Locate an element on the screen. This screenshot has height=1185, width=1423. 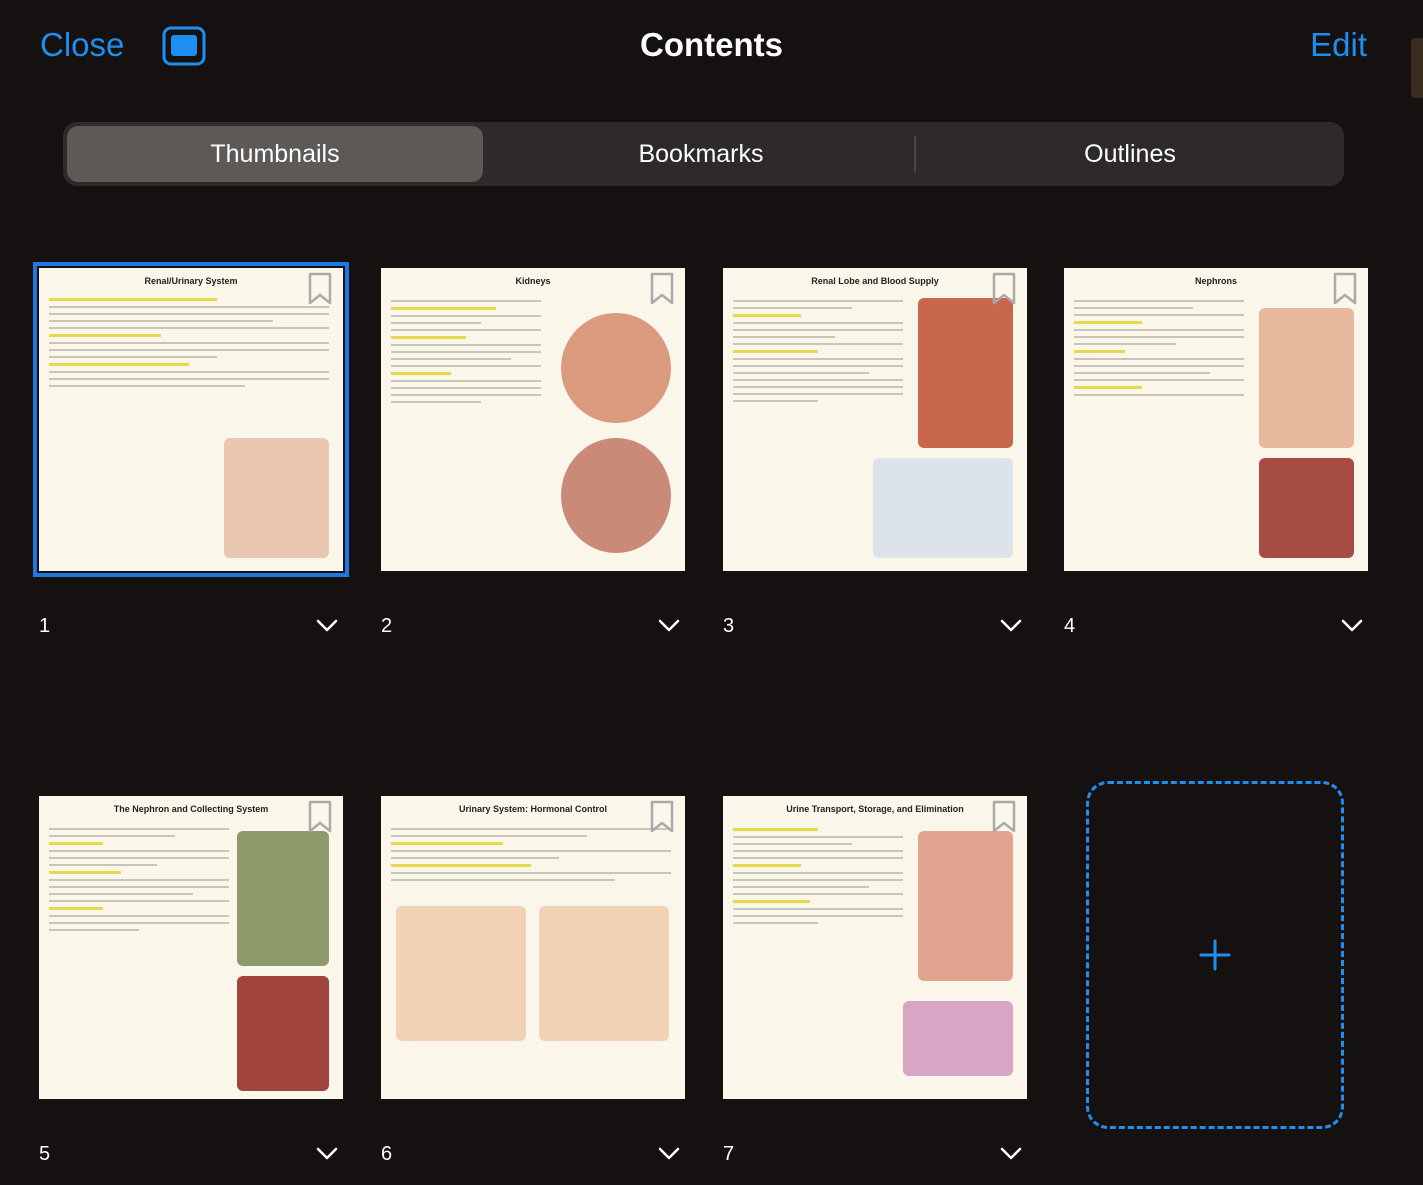
thumbnail-title: Nephrons is located at coordinates (1215, 281).